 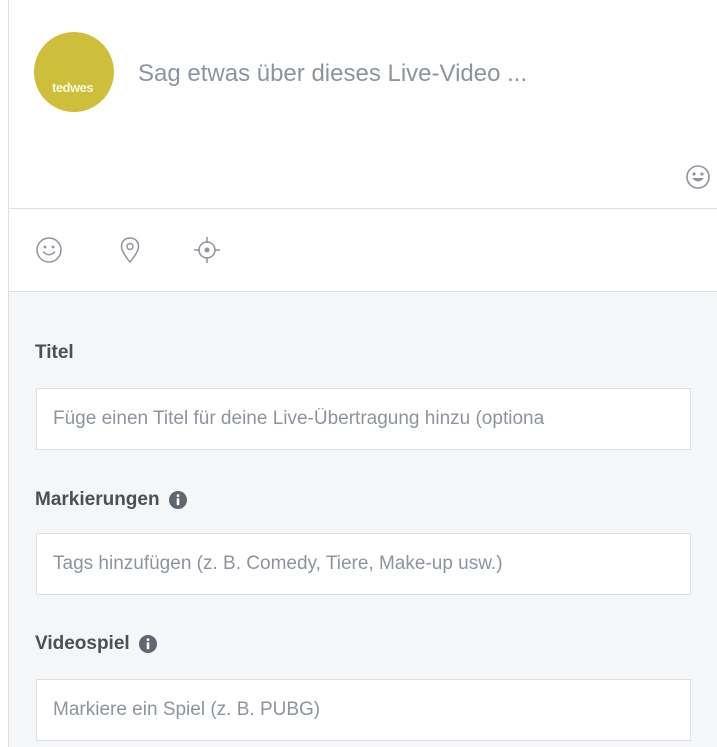 I want to click on avatar-logo-text: tedwes, so click(x=73, y=87).